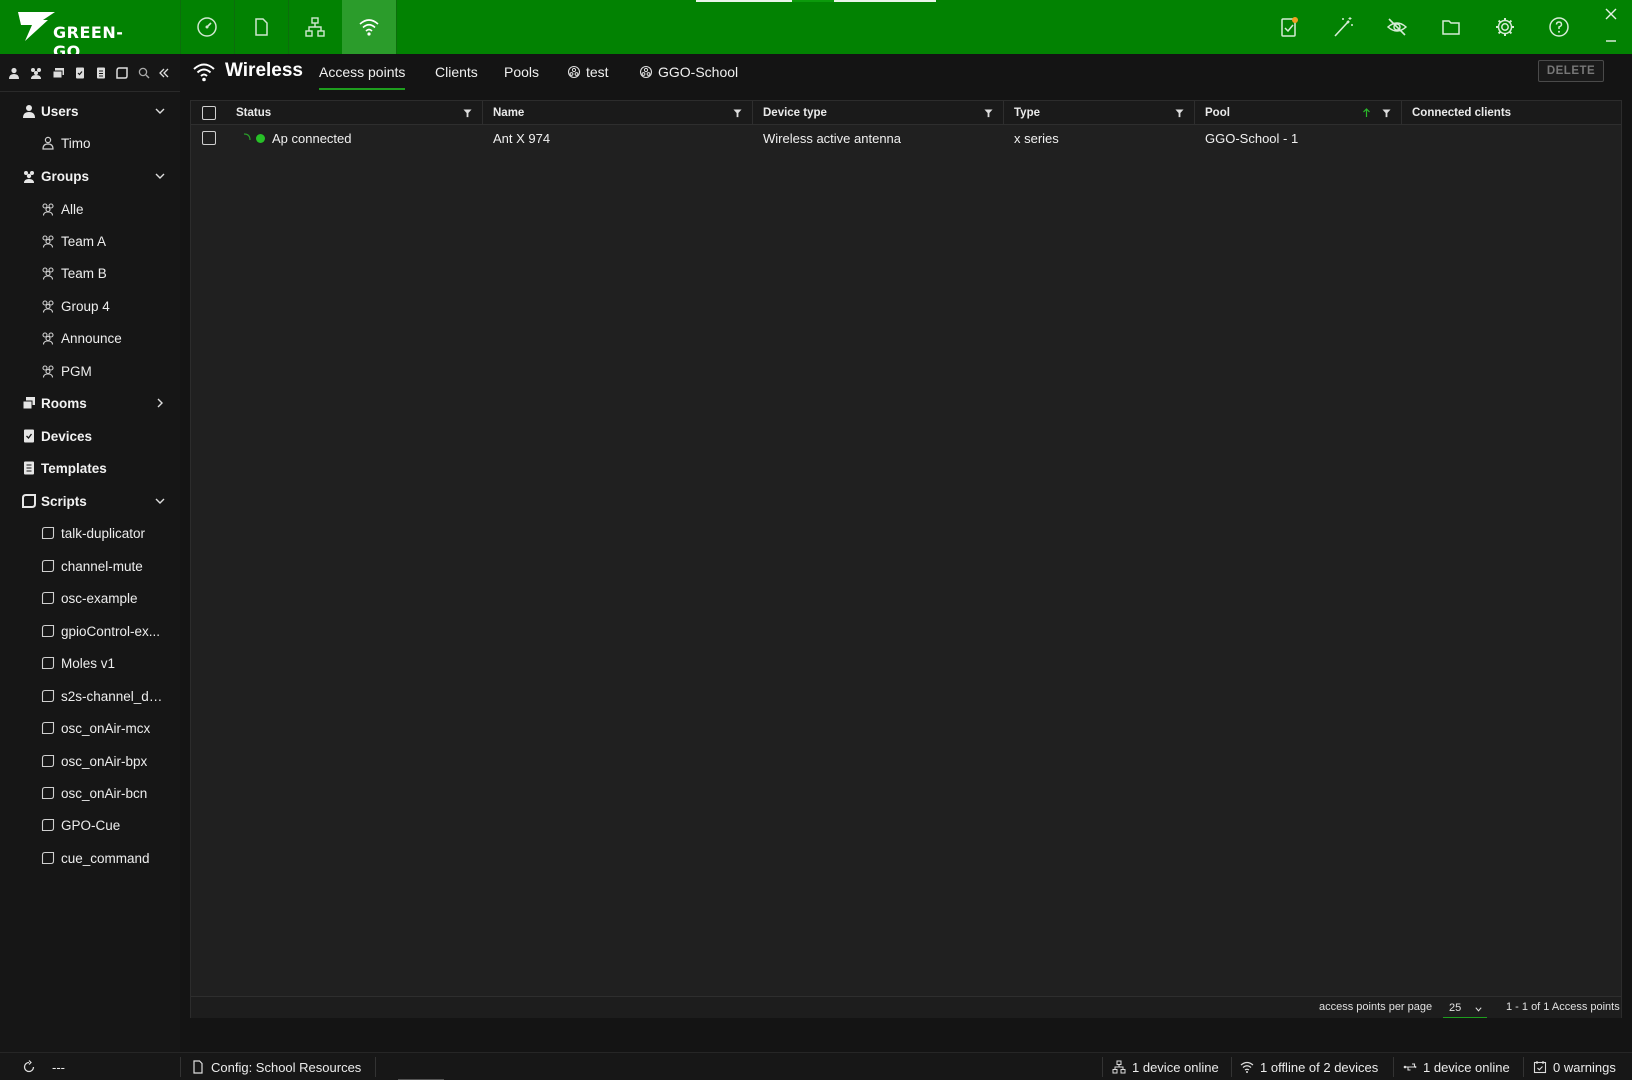 Image resolution: width=1632 pixels, height=1080 pixels. I want to click on column-header-connected-clients: Connected clients, so click(1511, 113).